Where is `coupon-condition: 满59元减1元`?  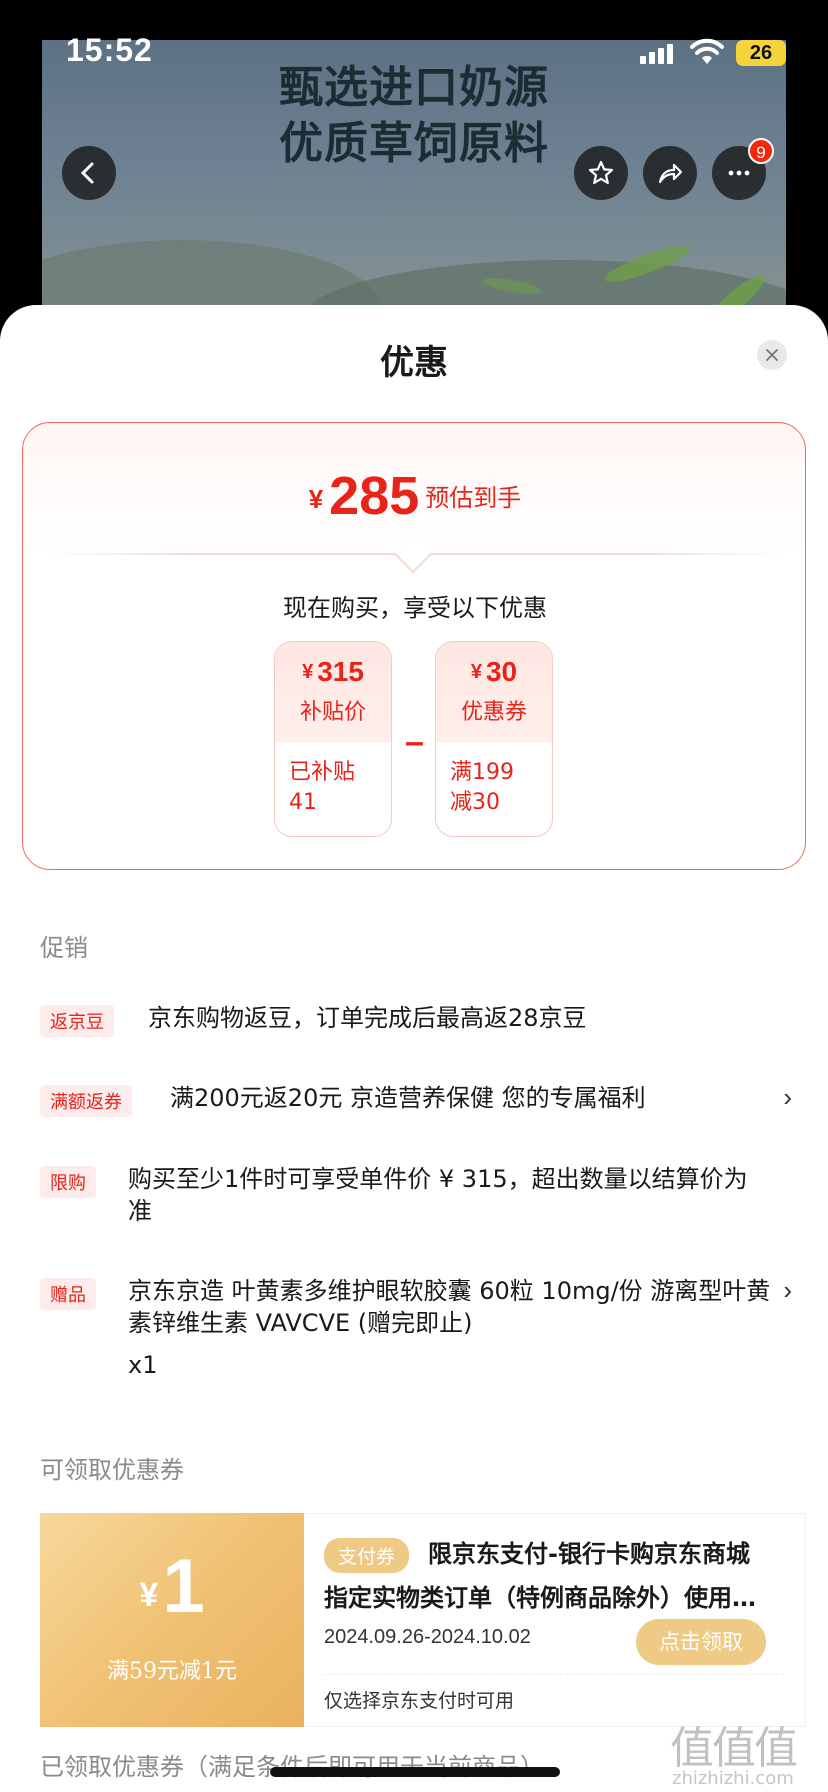
coupon-condition: 满59元减1元 is located at coordinates (172, 1671).